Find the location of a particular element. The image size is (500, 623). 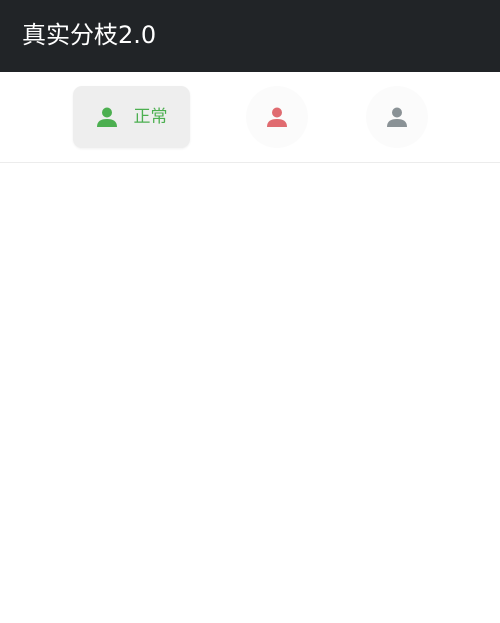

tab-abnormal is located at coordinates (277, 117).